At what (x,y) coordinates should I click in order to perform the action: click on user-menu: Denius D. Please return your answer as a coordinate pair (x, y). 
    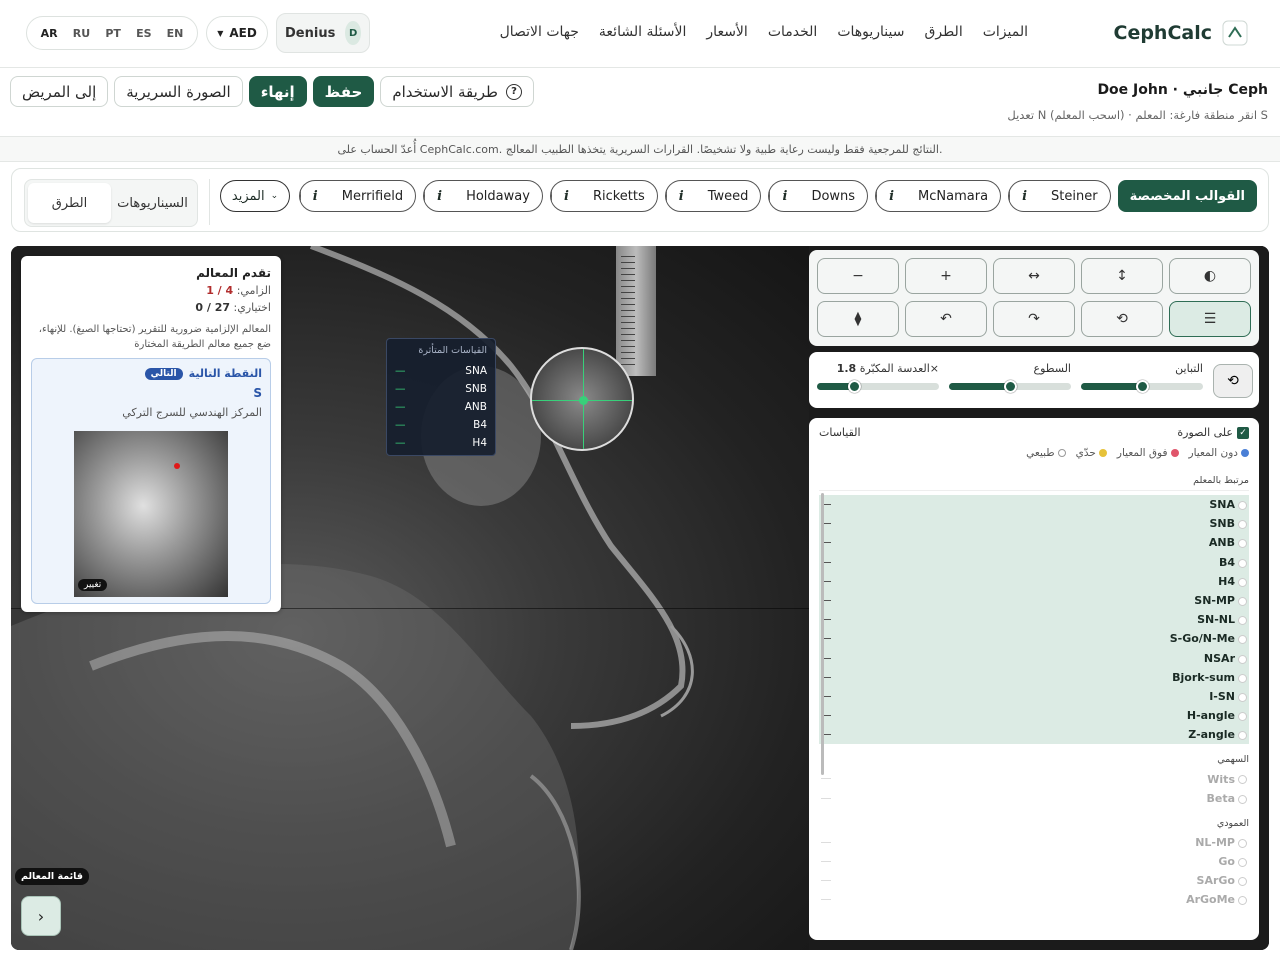
    Looking at the image, I should click on (323, 33).